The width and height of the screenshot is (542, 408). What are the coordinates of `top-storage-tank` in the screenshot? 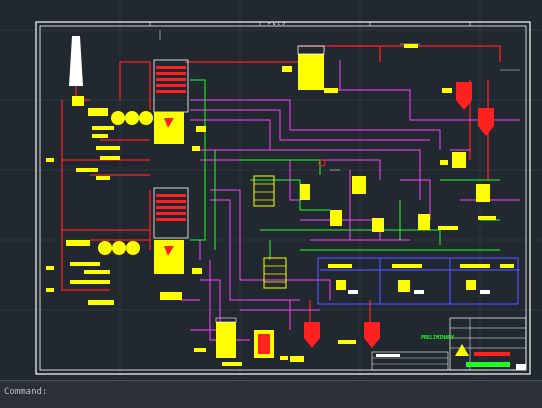 It's located at (310, 69).